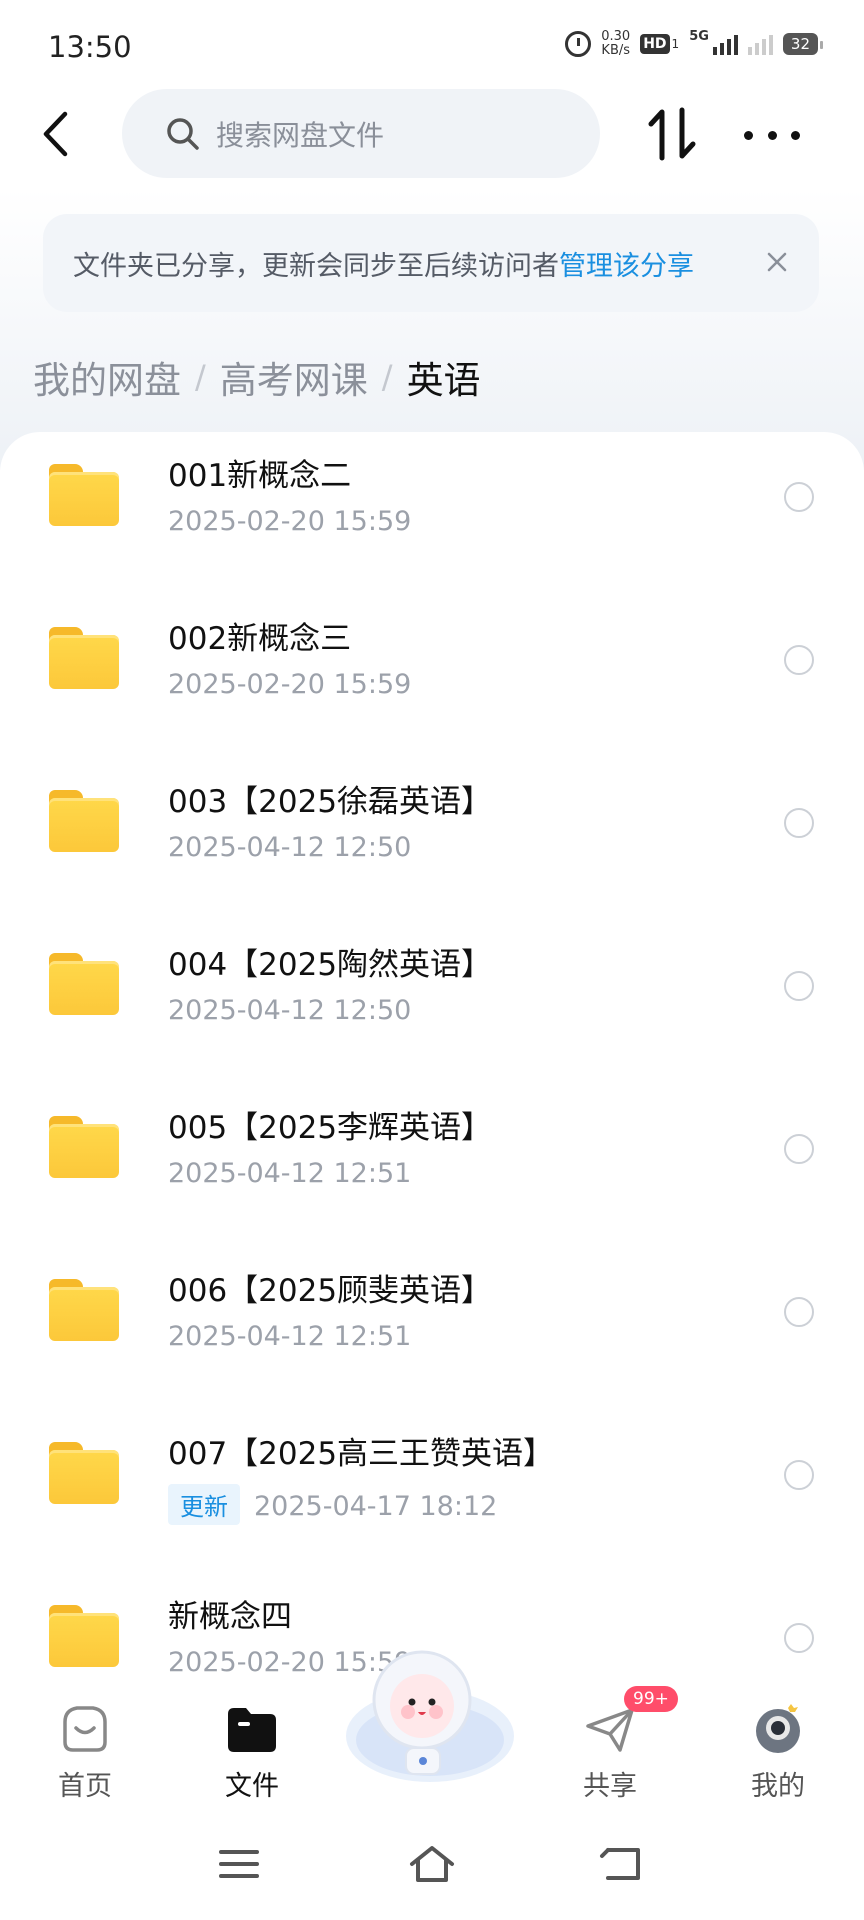 Image resolution: width=864 pixels, height=1920 pixels. I want to click on breadcrumb-item-gaokao: 高考网课, so click(294, 377).